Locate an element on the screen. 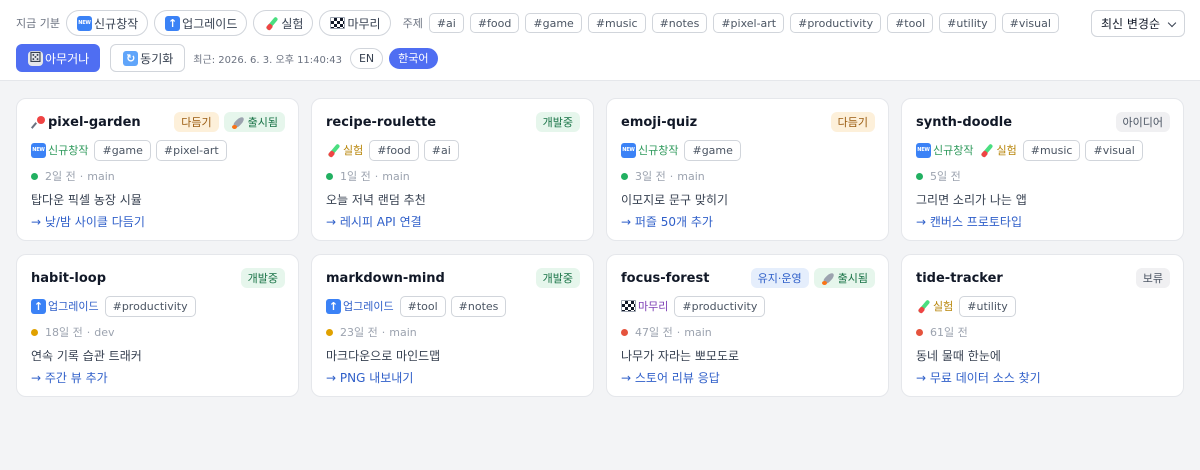 The width and height of the screenshot is (1200, 470). card-meta: 61일 전 is located at coordinates (1043, 332).